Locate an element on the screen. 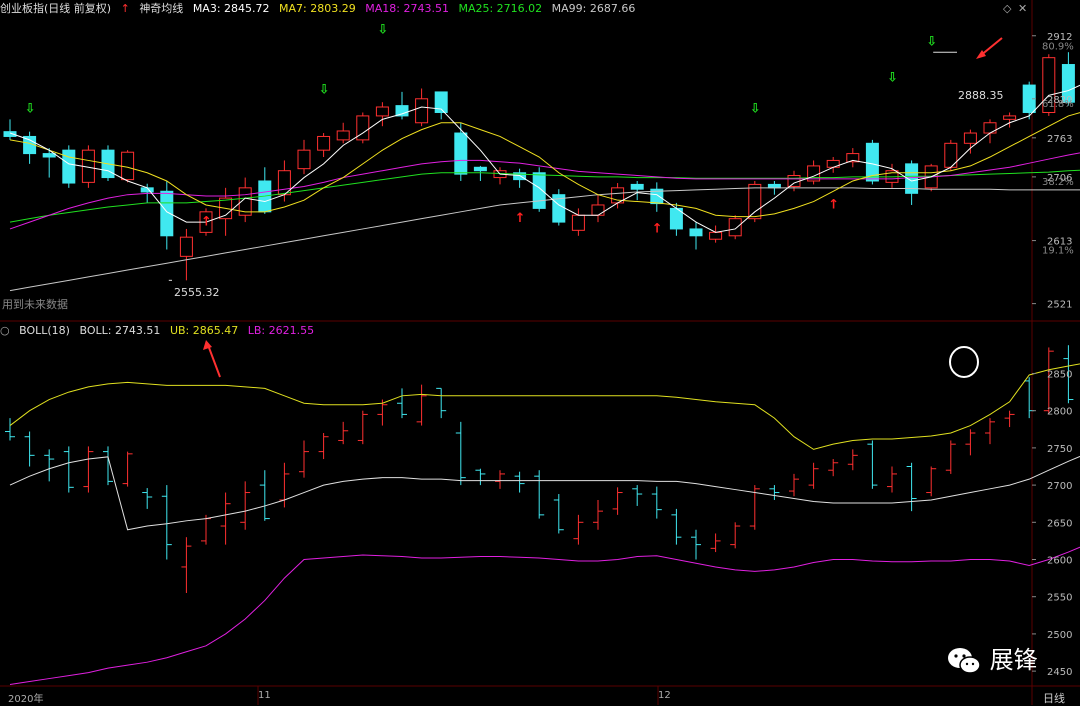 This screenshot has width=1080, height=706. high-label: 2888.35 is located at coordinates (981, 95).